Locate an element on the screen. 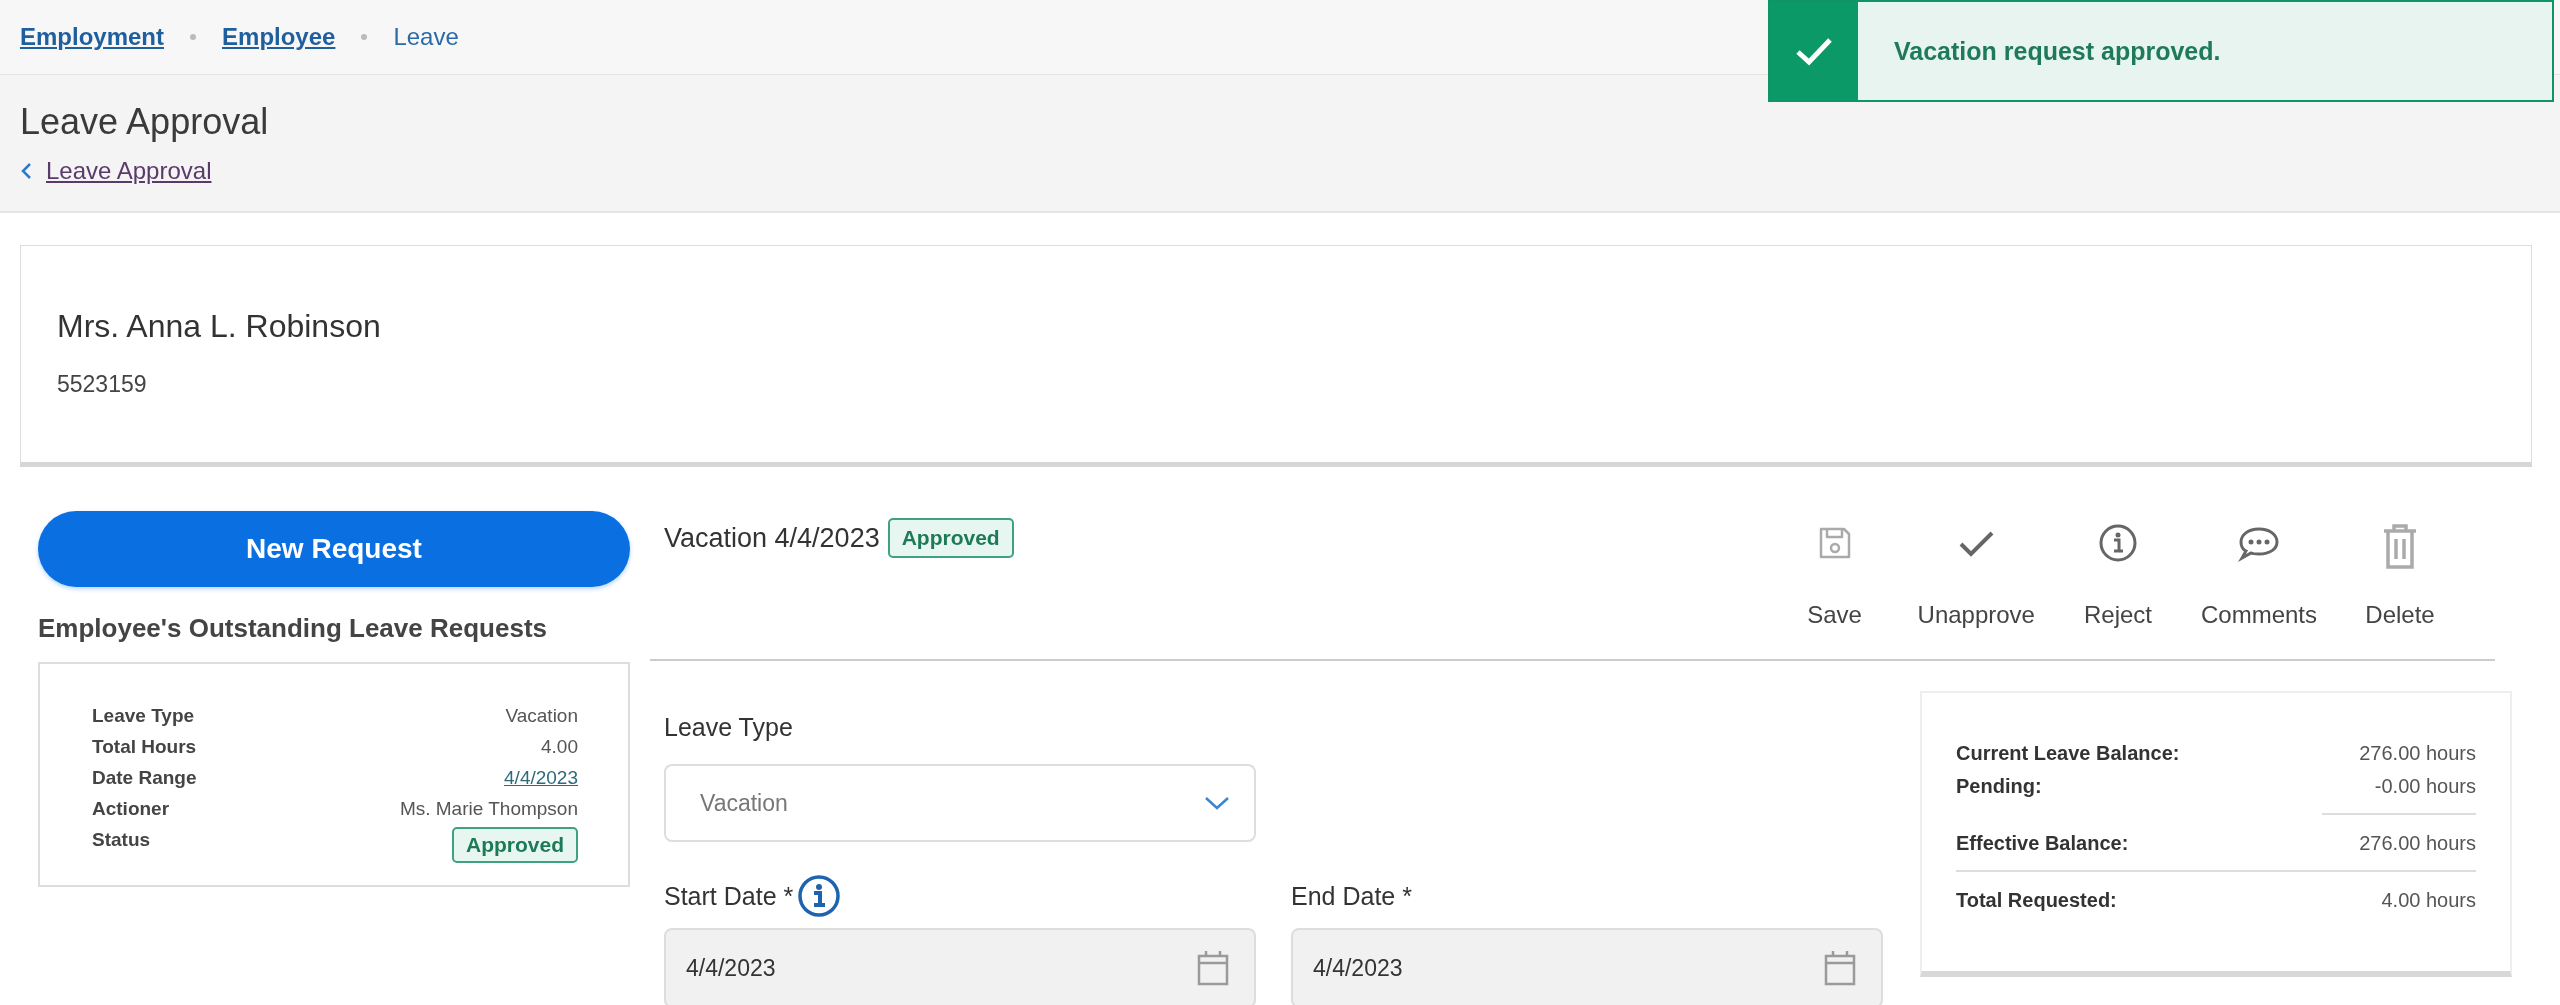 The height and width of the screenshot is (1005, 2560). end-date-field: 4/4/2023 is located at coordinates (1587, 966).